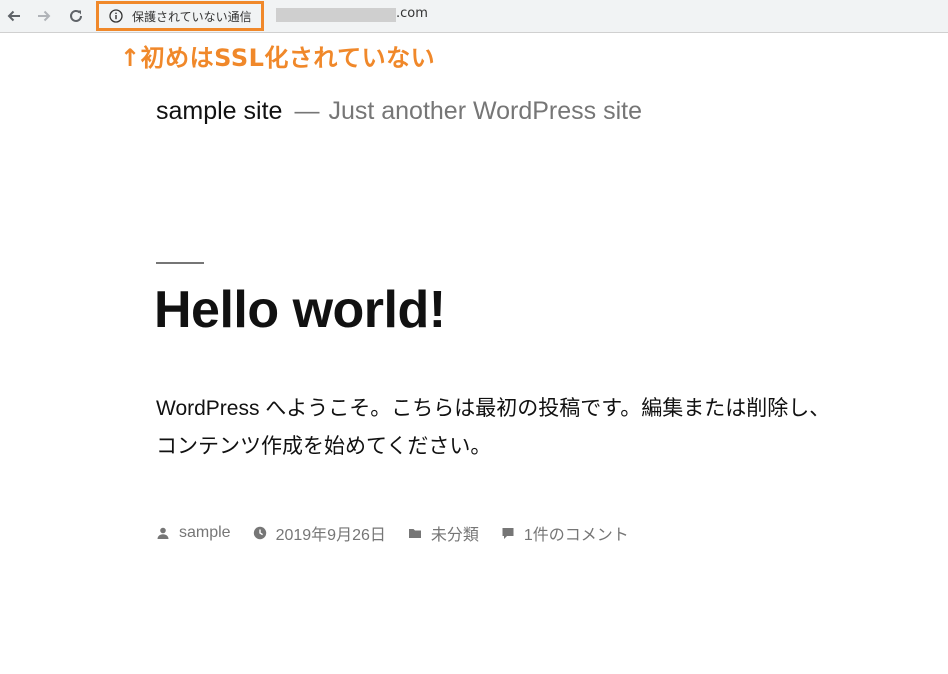  I want to click on site-title: sample site, so click(219, 111).